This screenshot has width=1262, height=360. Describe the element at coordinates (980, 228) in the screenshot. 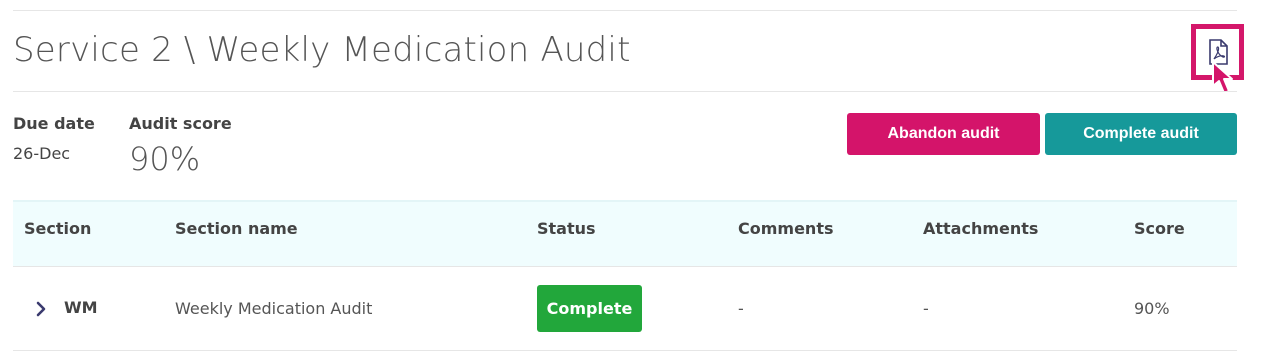

I see `column-header-attachments: Attachments` at that location.